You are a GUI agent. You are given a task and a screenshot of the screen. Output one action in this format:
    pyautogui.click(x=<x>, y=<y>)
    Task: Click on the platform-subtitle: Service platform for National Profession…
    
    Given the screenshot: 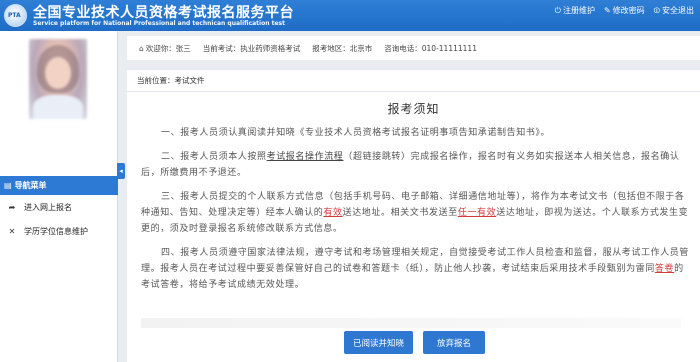 What is the action you would take?
    pyautogui.click(x=159, y=23)
    